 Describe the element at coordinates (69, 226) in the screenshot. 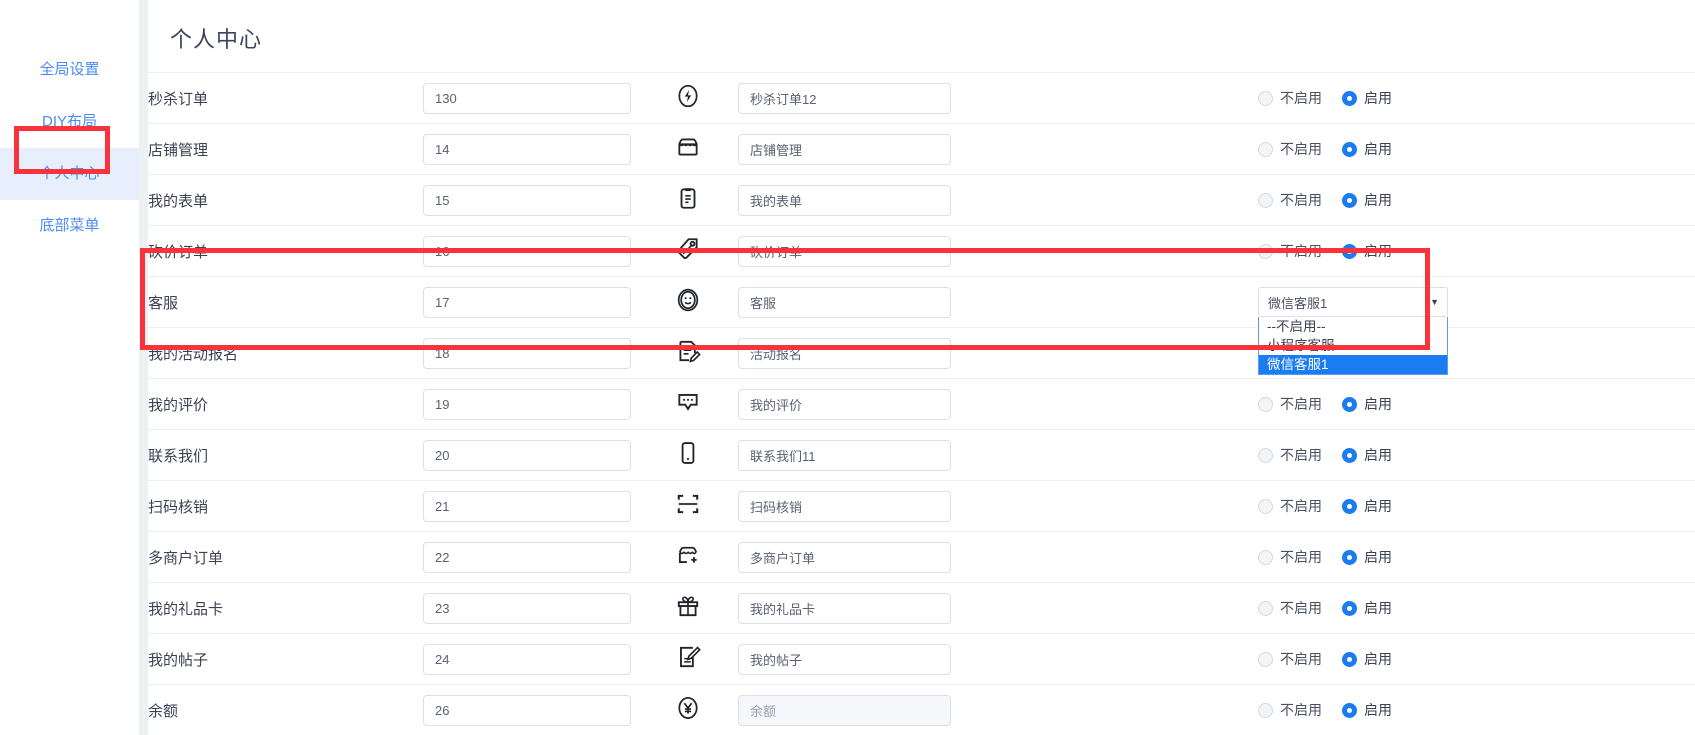

I see `sidebar-item-3: 底部菜单` at that location.